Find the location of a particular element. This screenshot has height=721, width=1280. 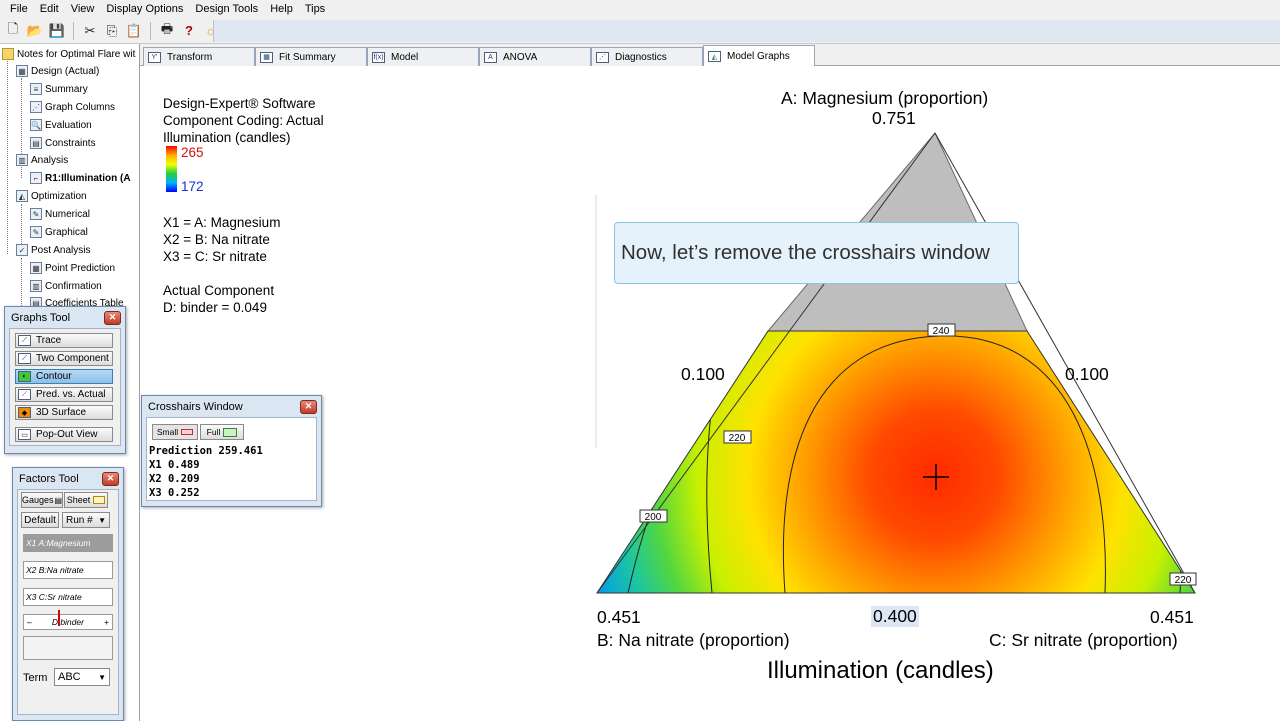

slider-plus: + is located at coordinates (106, 622).